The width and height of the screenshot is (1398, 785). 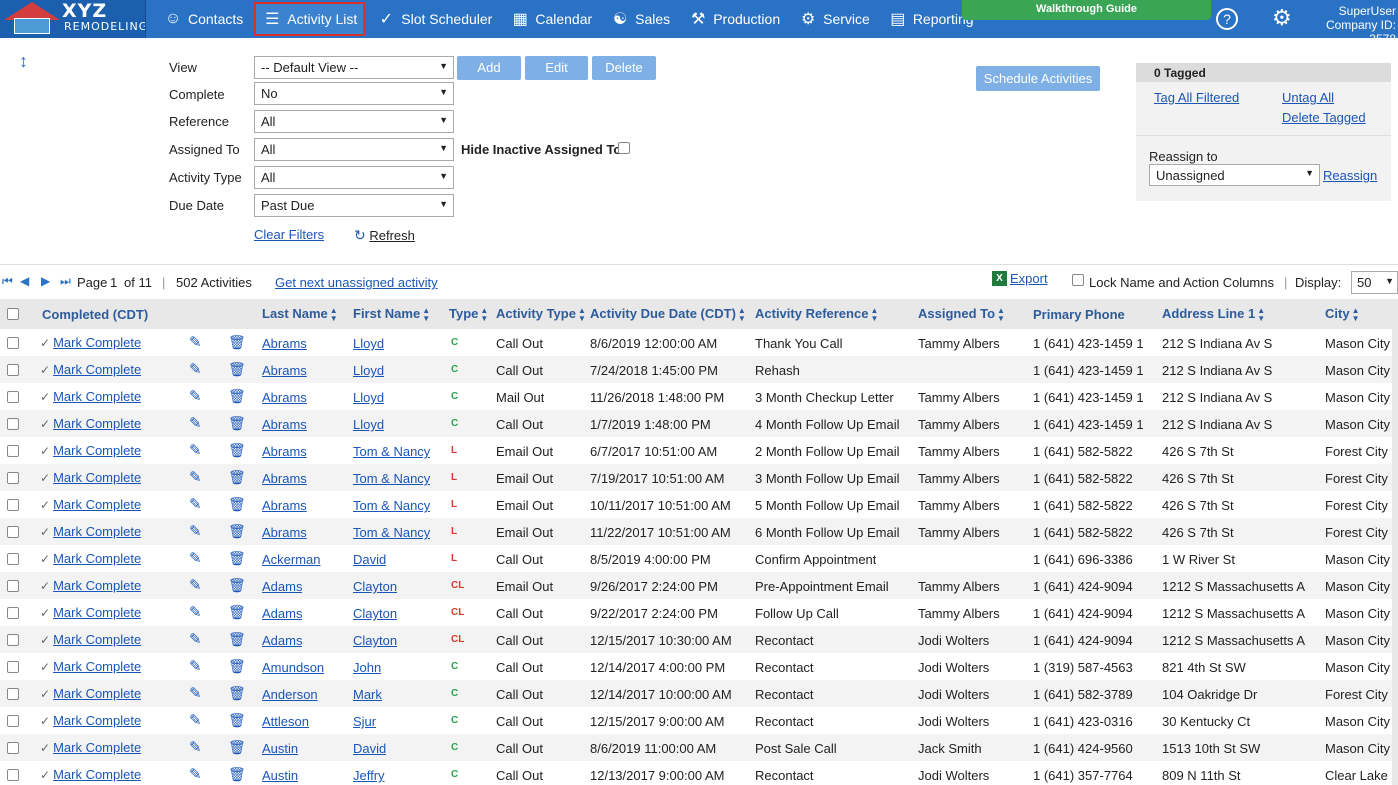 What do you see at coordinates (65, 281) in the screenshot?
I see `last-page-icon: ⏭` at bounding box center [65, 281].